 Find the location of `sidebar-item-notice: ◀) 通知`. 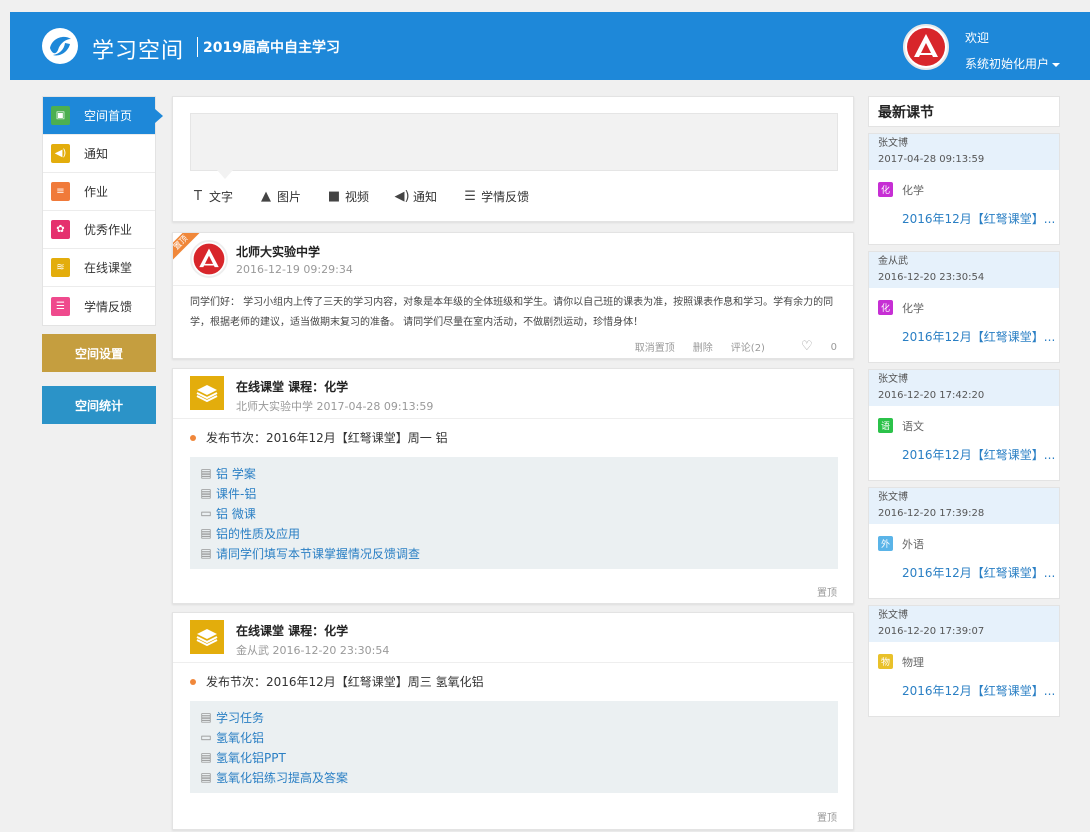

sidebar-item-notice: ◀) 通知 is located at coordinates (99, 154).